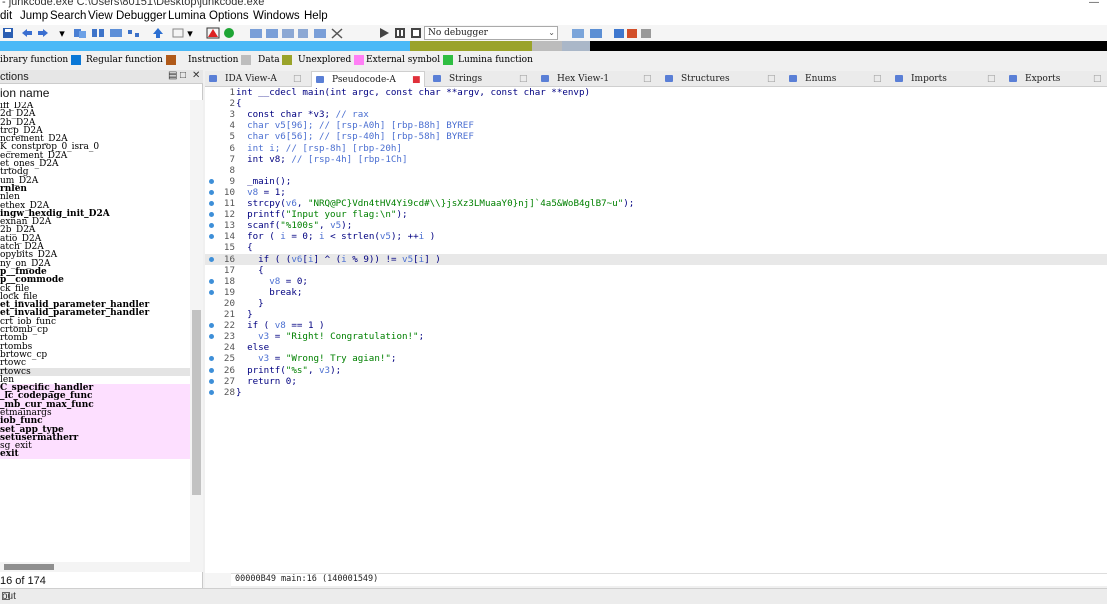  Describe the element at coordinates (635, 33) in the screenshot. I see `lumina-icons` at that location.